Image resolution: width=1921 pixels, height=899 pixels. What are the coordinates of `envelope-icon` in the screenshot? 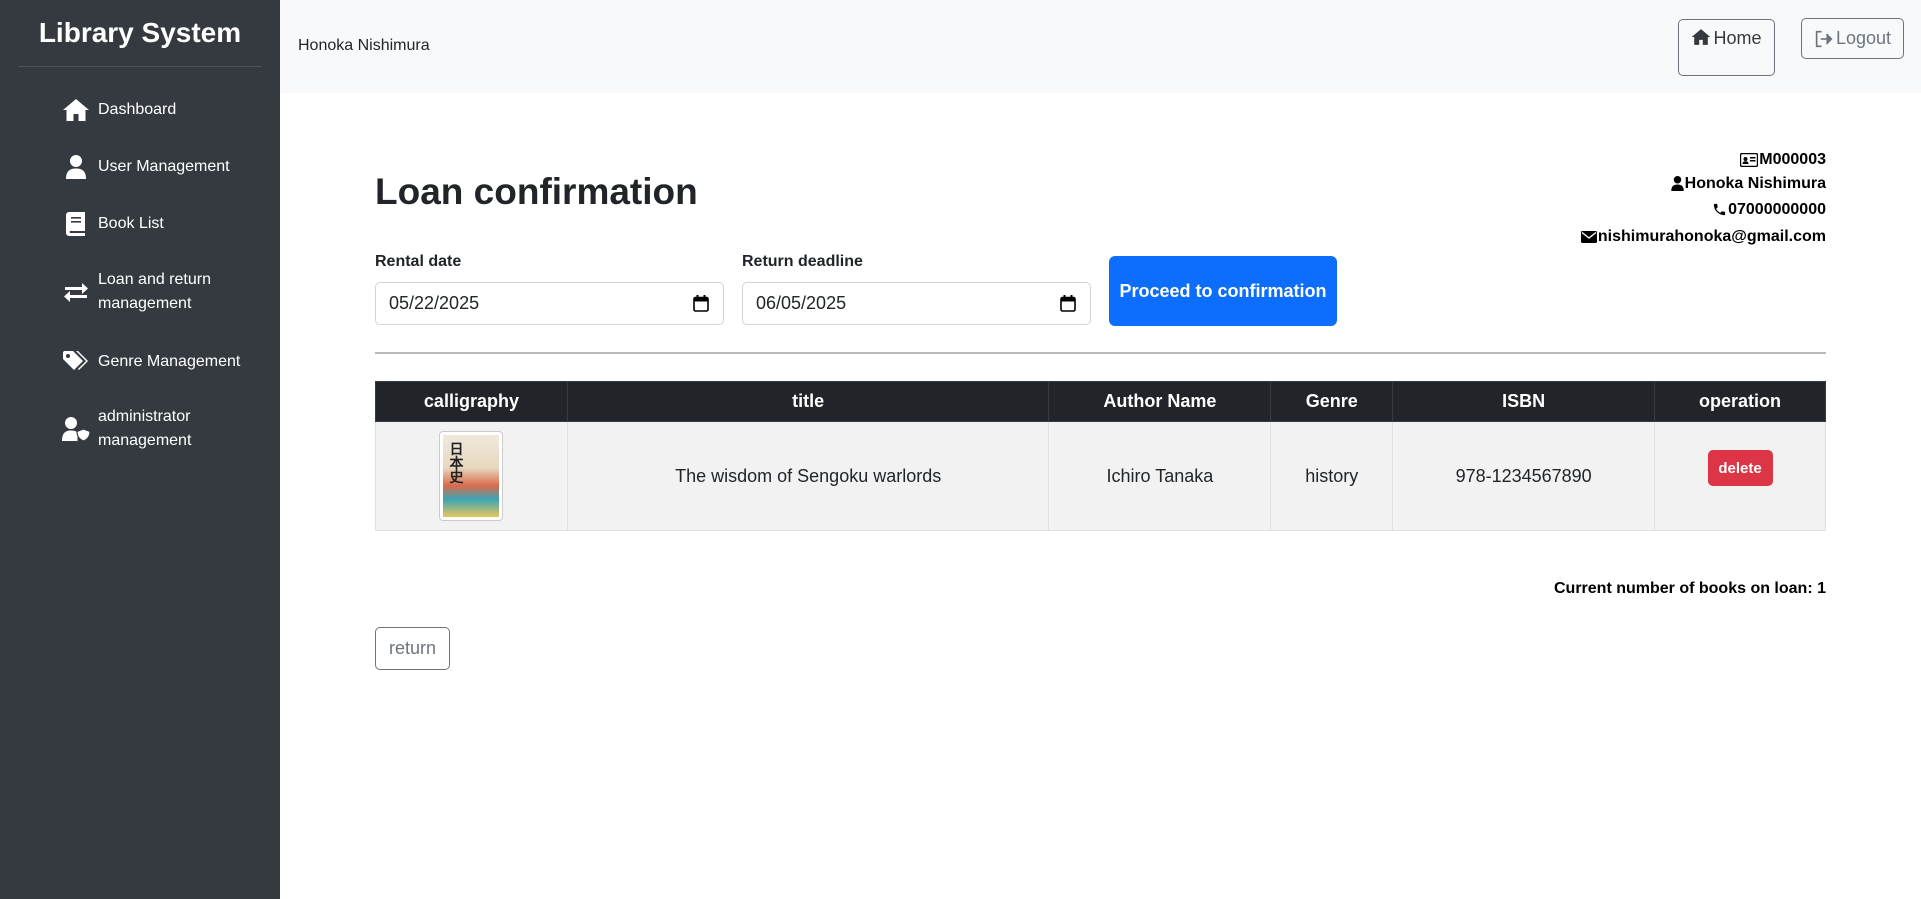 It's located at (1588, 236).